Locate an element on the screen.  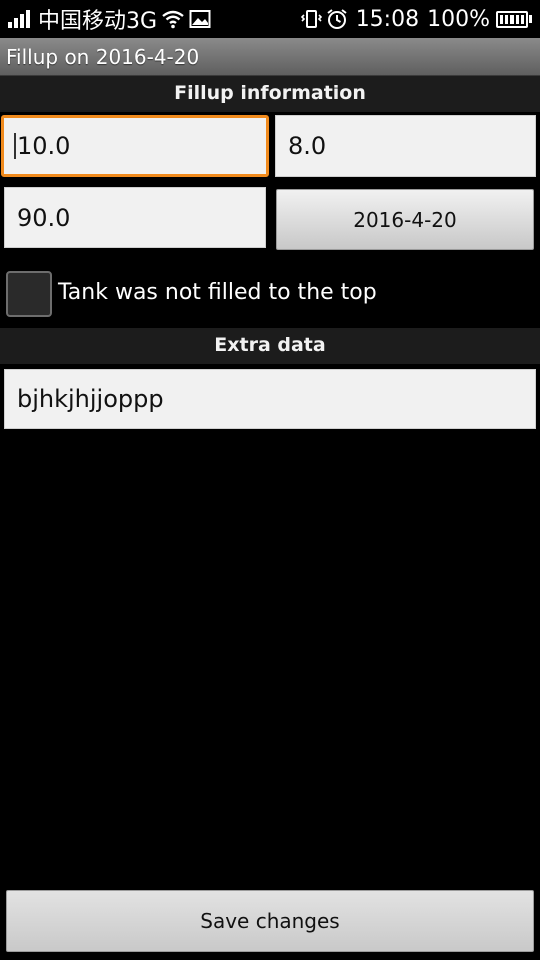
fillup-field-2-value: 8.0 is located at coordinates (307, 146).